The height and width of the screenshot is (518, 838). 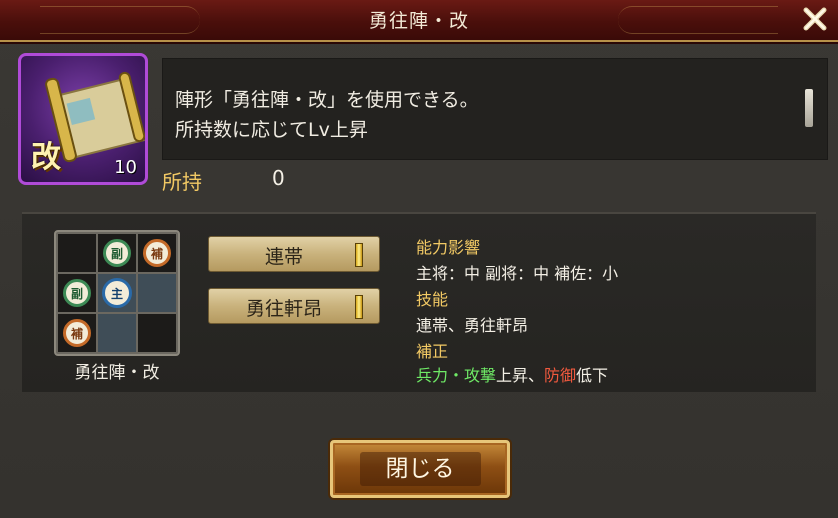 I want to click on skill-heading: 技能, so click(x=432, y=299).